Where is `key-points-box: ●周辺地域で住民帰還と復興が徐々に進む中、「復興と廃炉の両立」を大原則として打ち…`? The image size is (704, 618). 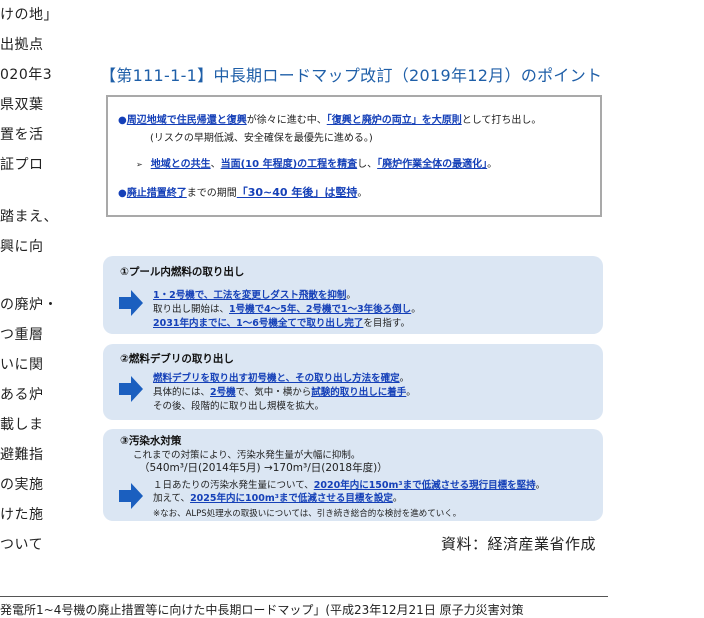
key-points-box: ●周辺地域で住民帰還と復興が徐々に進む中、「復興と廃炉の両立」を大原則として打ち… is located at coordinates (354, 156).